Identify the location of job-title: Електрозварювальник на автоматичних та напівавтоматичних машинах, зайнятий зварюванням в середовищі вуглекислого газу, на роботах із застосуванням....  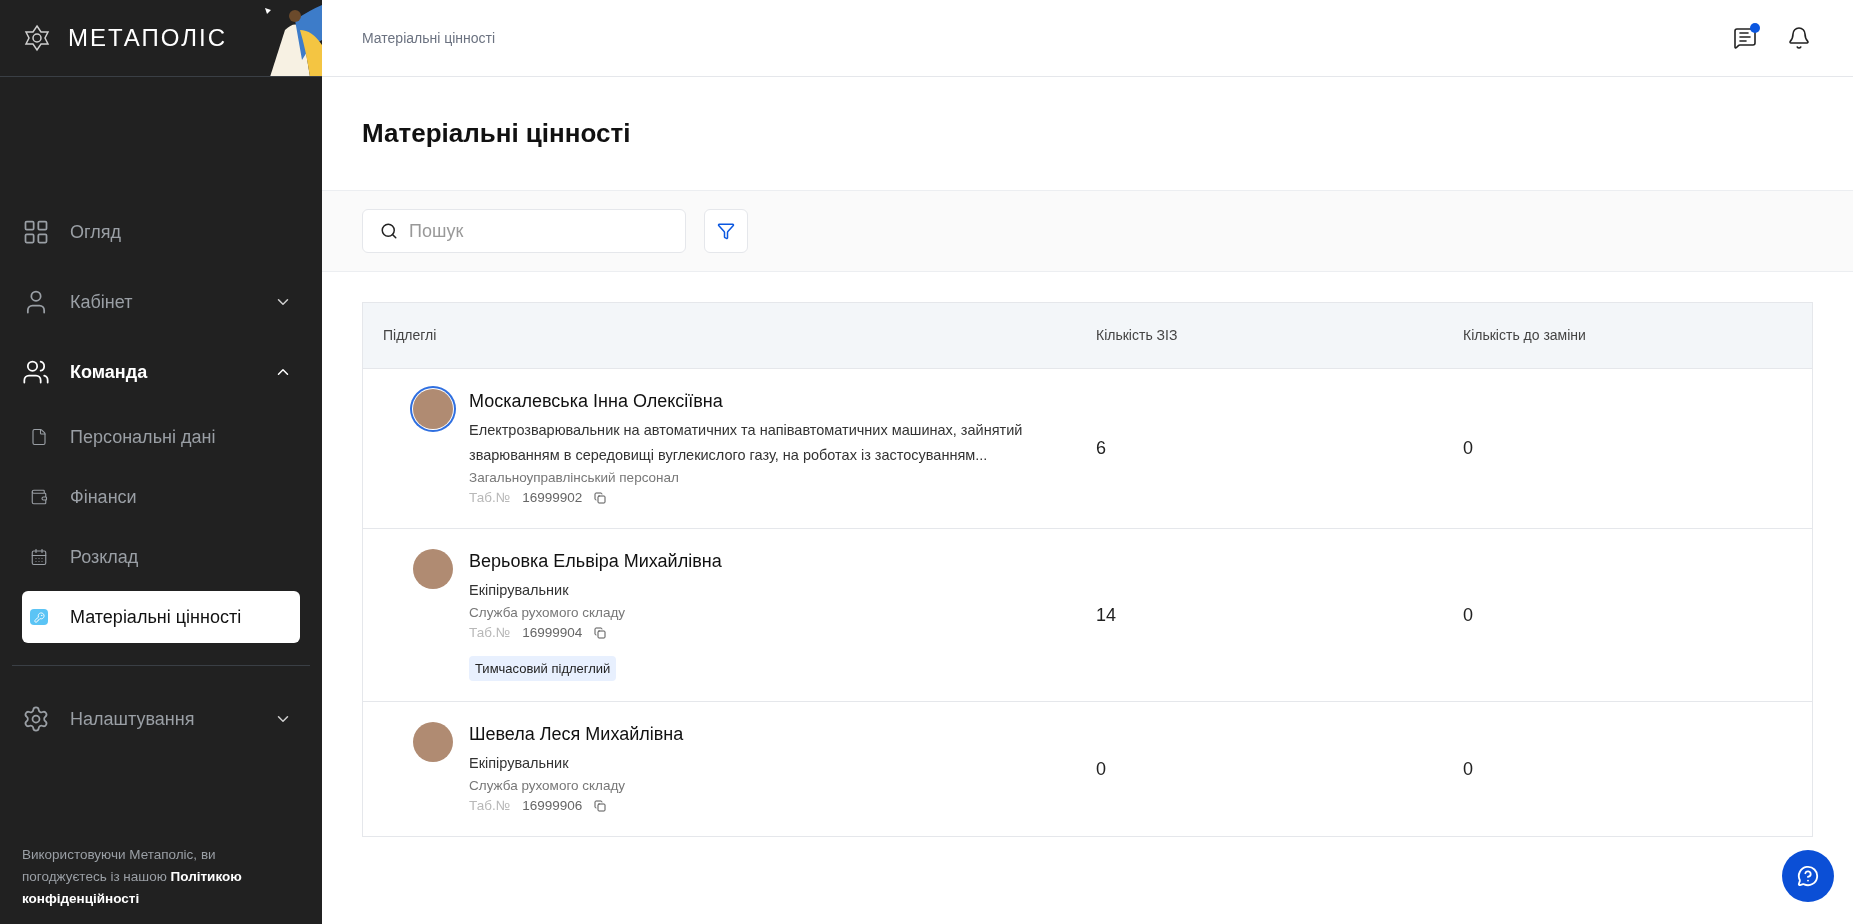
(746, 443).